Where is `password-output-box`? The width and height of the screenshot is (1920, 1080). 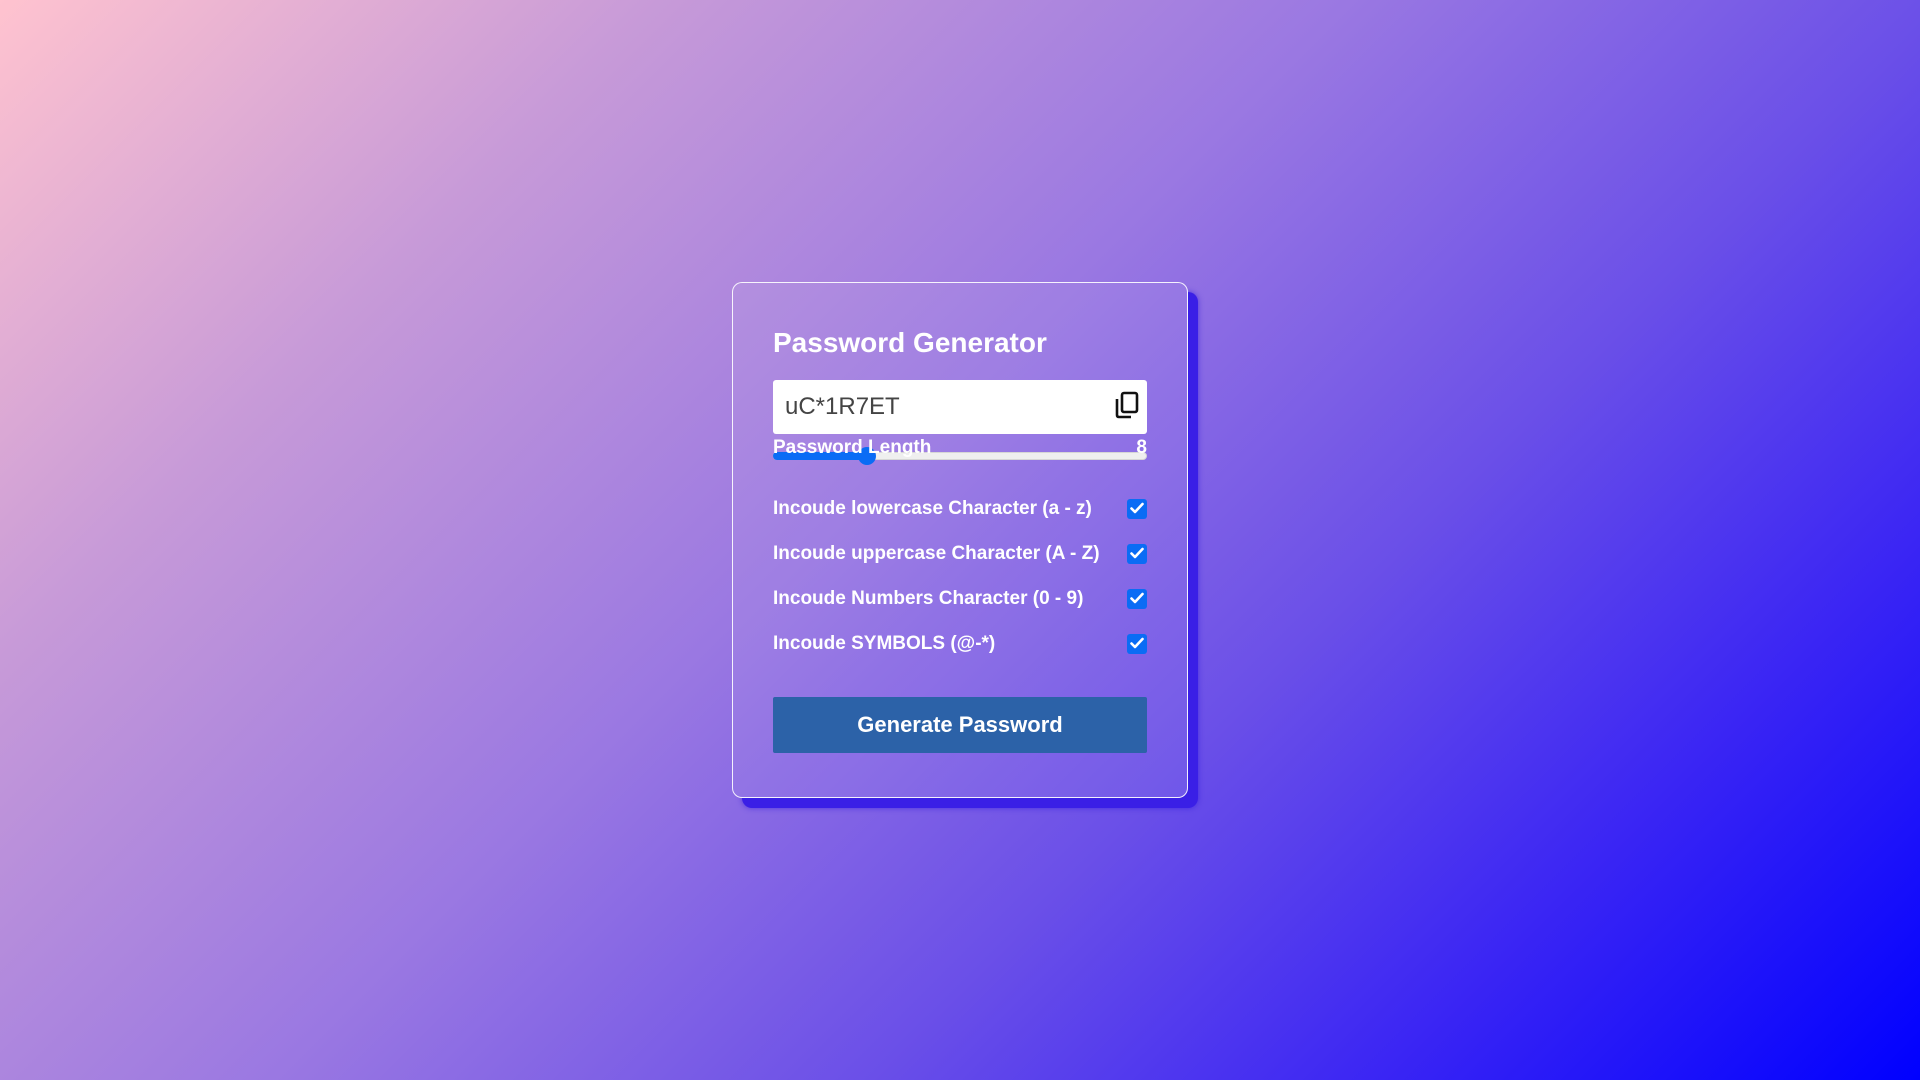
password-output-box is located at coordinates (960, 407).